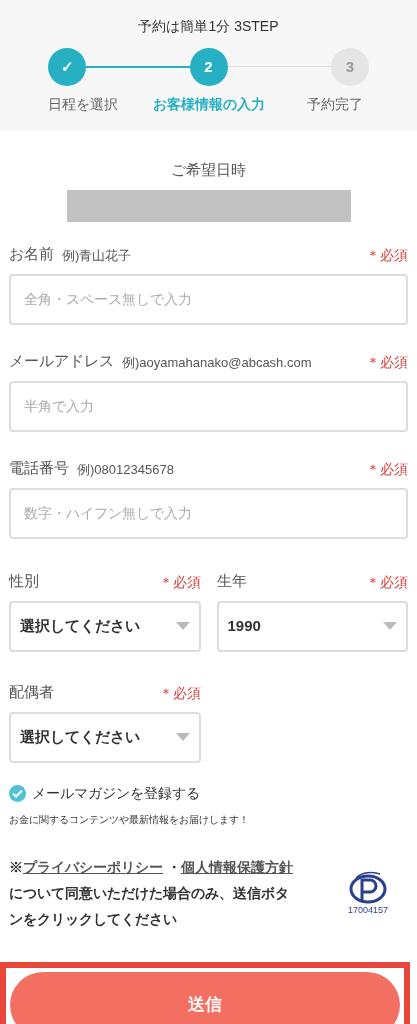  Describe the element at coordinates (82, 104) in the screenshot. I see `step-label: 日程を選択` at that location.